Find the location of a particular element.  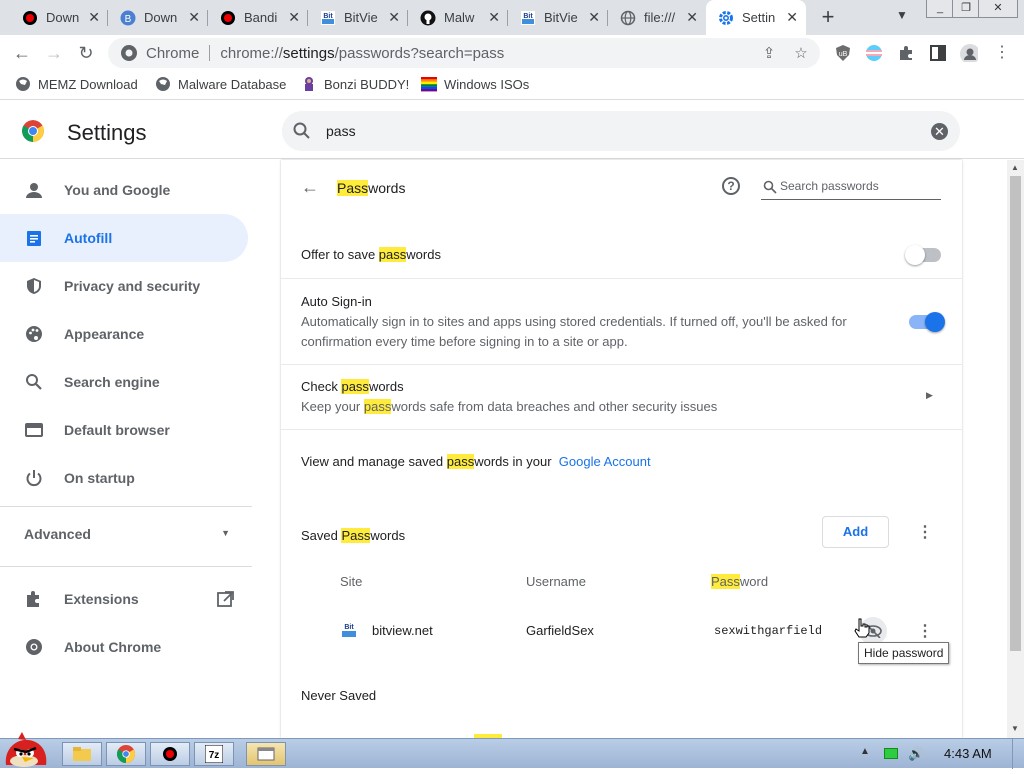

folder-icon is located at coordinates (82, 754).